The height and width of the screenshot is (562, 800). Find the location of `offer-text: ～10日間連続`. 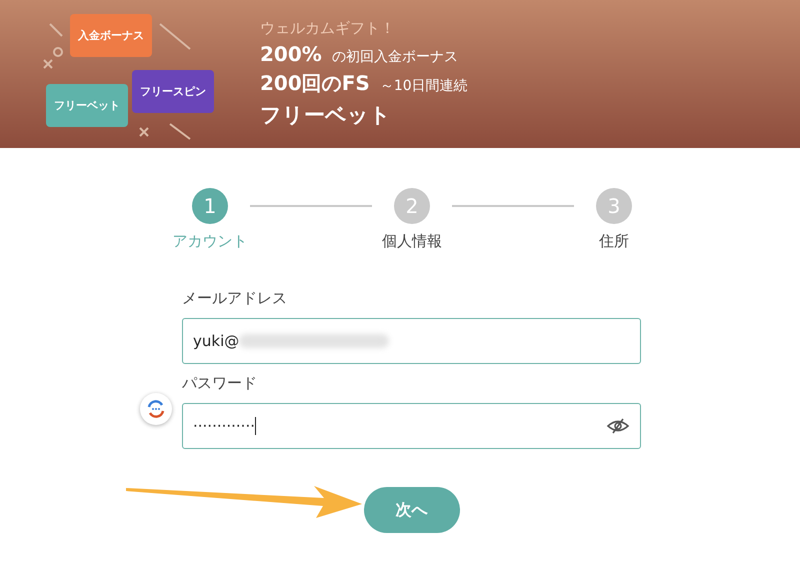

offer-text: ～10日間連続 is located at coordinates (424, 86).